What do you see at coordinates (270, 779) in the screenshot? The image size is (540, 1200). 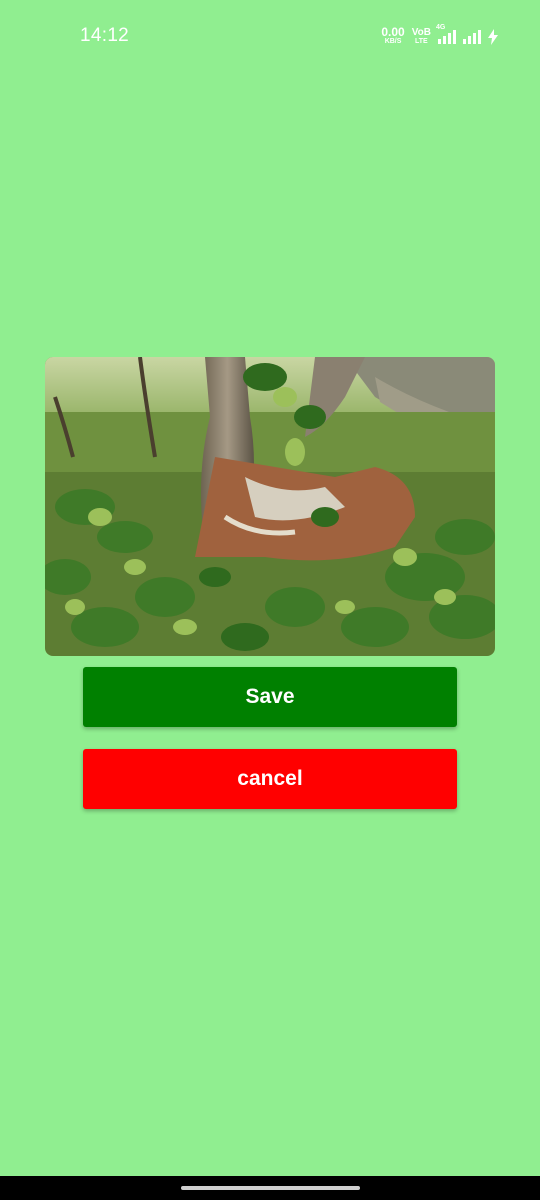 I see `cancel-button: cancel` at bounding box center [270, 779].